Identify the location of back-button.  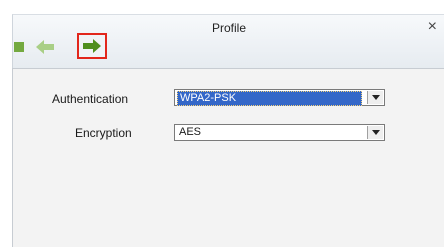
(45, 47).